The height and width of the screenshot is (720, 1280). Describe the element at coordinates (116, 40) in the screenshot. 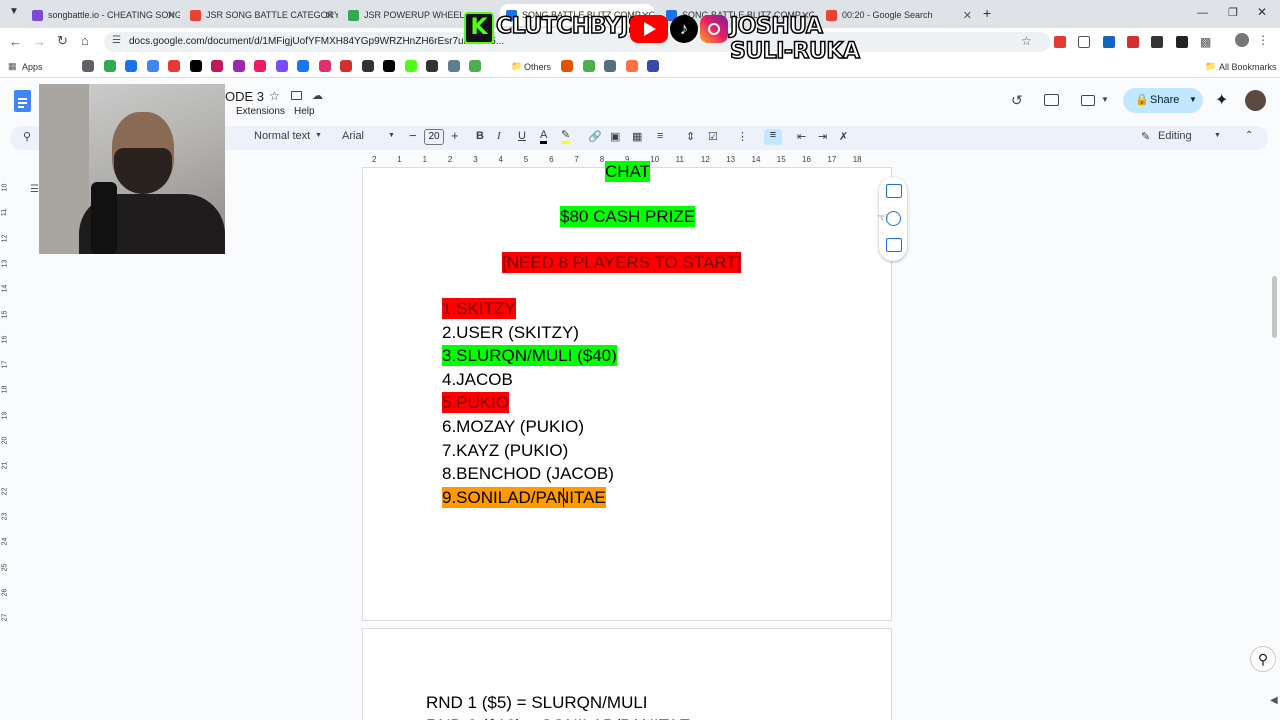

I see `site-info-icon: ☰` at that location.